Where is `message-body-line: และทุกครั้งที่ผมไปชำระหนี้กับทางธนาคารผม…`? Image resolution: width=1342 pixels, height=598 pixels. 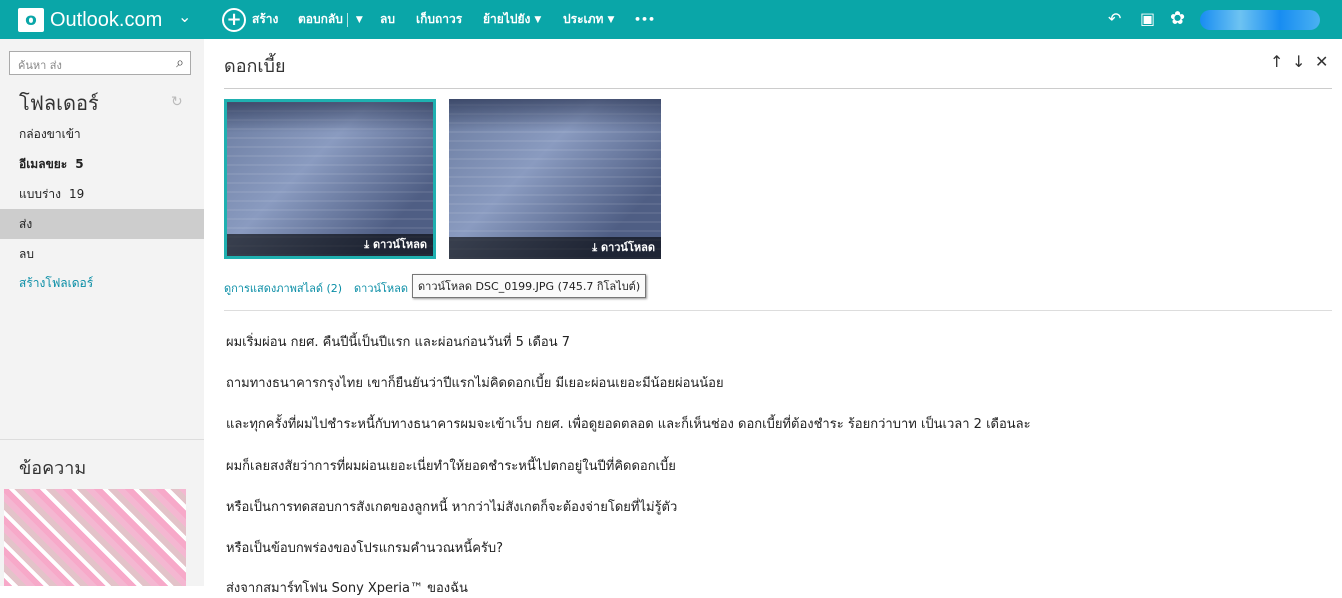 message-body-line: และทุกครั้งที่ผมไปชำระหนี้กับทางธนาคารผม… is located at coordinates (628, 424).